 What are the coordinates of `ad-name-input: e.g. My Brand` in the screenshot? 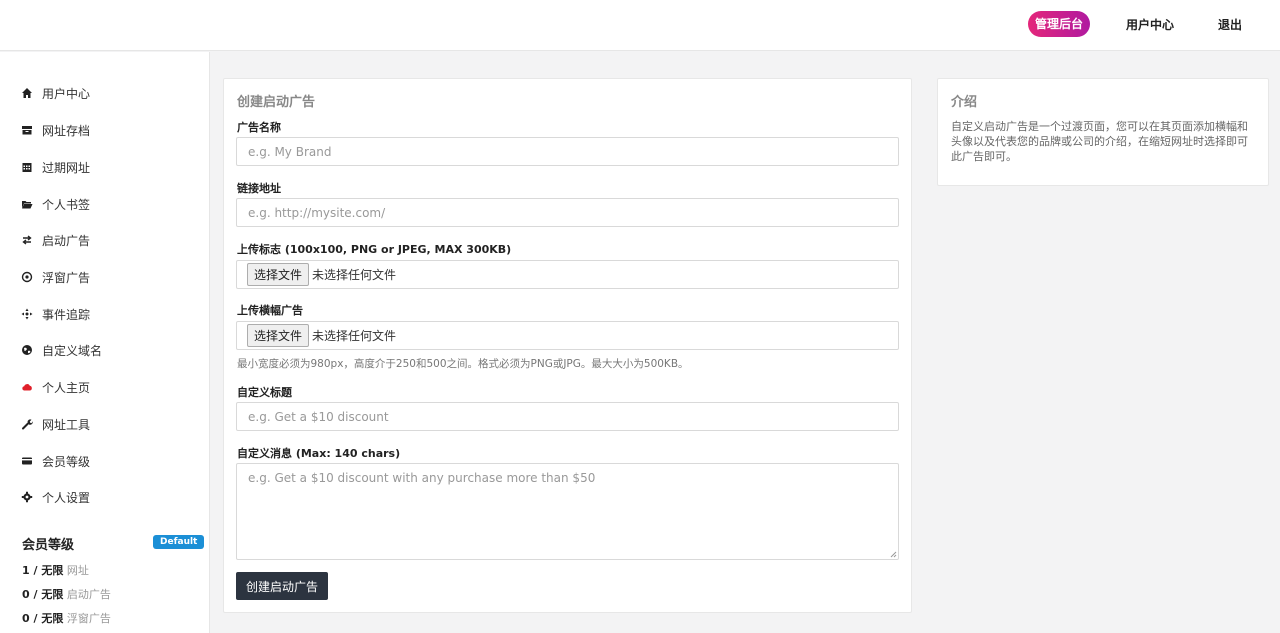 It's located at (567, 151).